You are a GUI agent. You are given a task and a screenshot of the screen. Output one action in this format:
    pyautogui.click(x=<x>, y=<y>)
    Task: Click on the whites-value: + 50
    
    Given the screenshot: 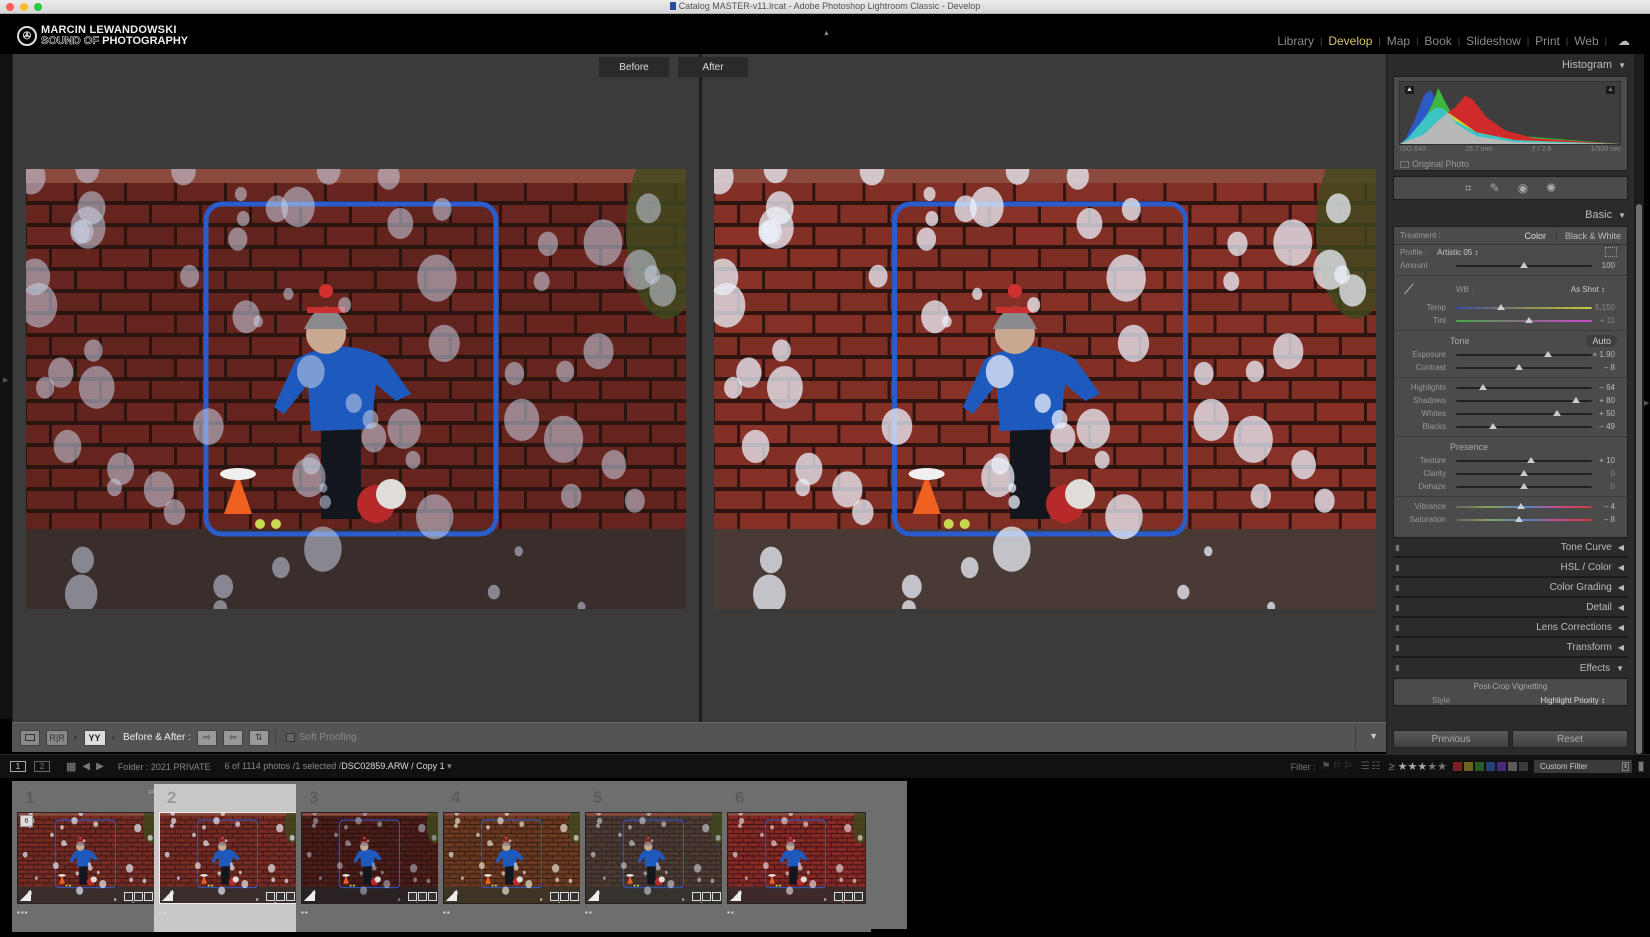 What is the action you would take?
    pyautogui.click(x=1607, y=413)
    